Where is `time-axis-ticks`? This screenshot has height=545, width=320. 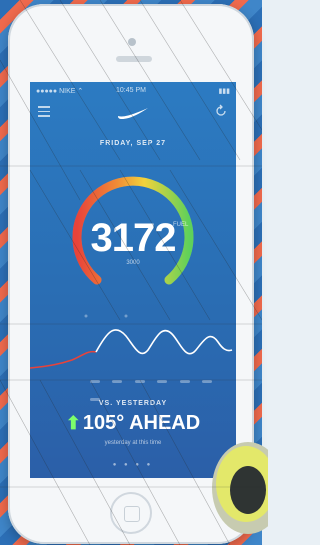 time-axis-ticks is located at coordinates (160, 385).